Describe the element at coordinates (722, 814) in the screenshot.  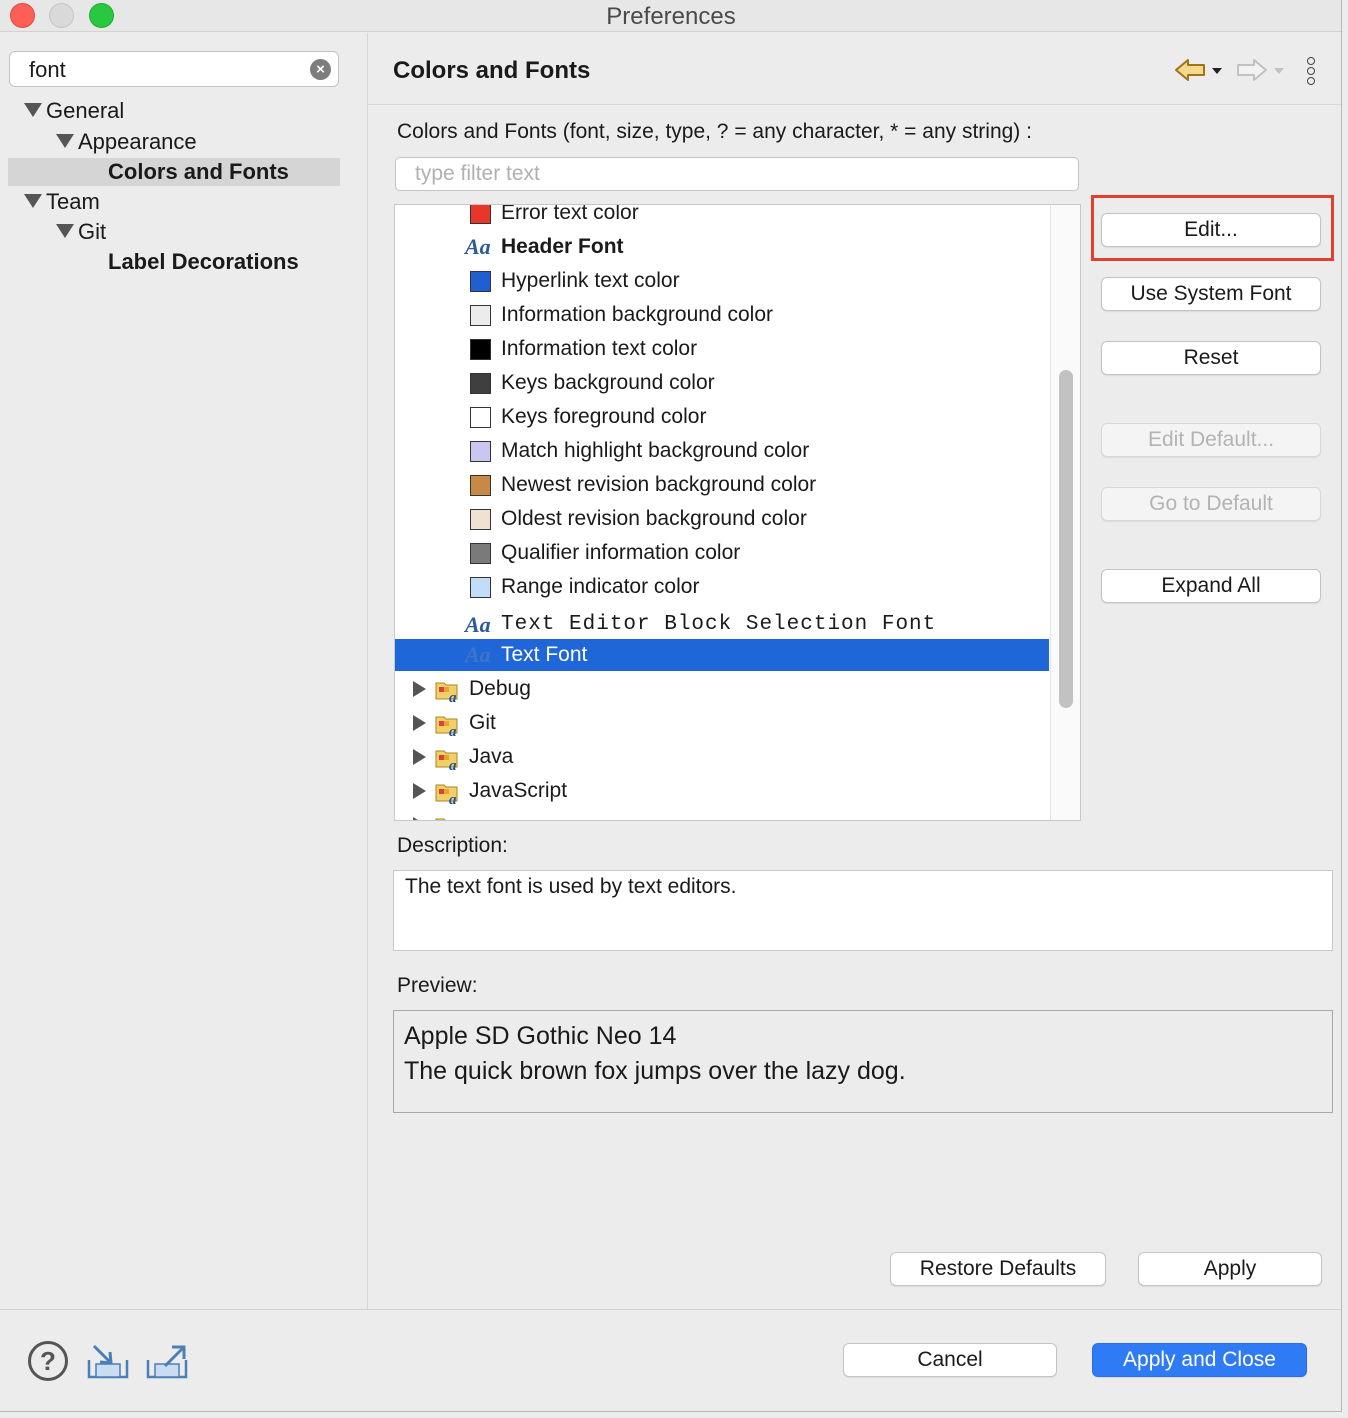
I see `tree-category-partial` at that location.